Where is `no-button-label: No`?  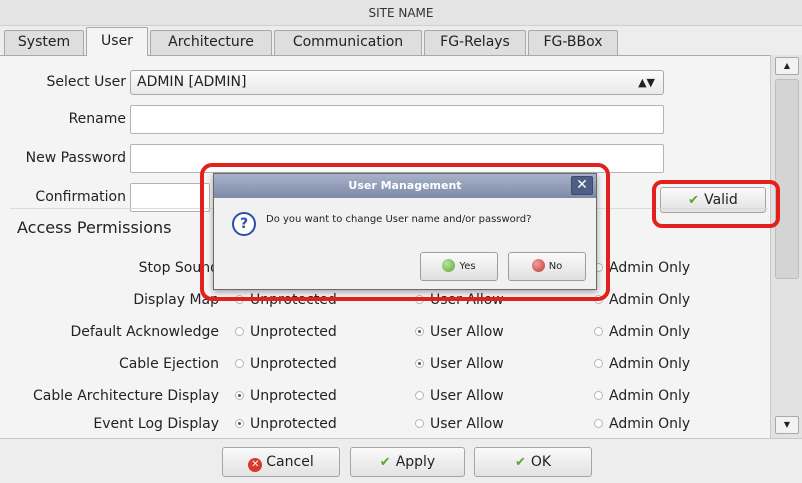
no-button-label: No is located at coordinates (555, 266).